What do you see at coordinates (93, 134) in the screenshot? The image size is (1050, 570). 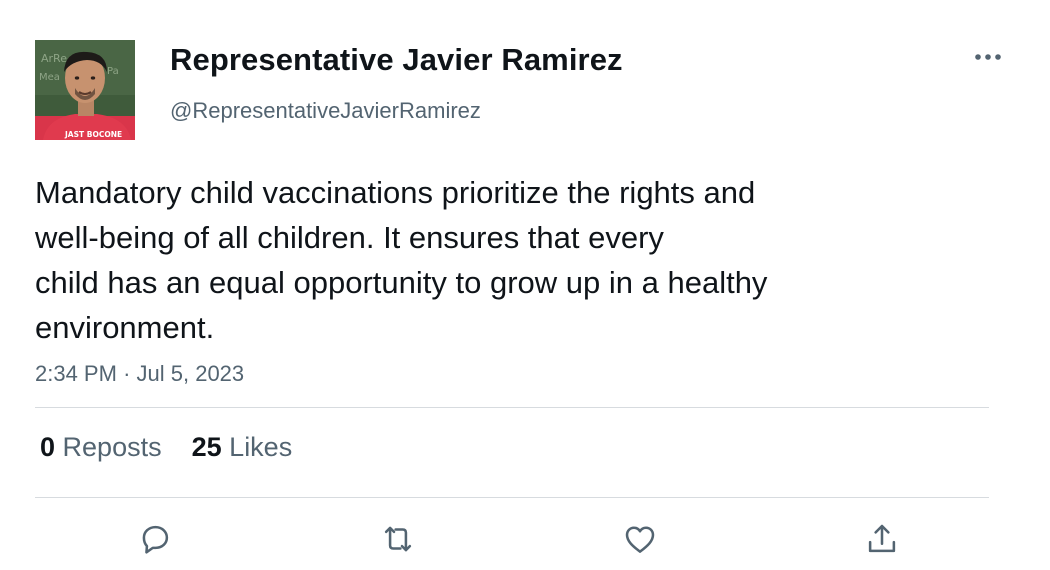 I see `svg-text: JAST BOCONE` at bounding box center [93, 134].